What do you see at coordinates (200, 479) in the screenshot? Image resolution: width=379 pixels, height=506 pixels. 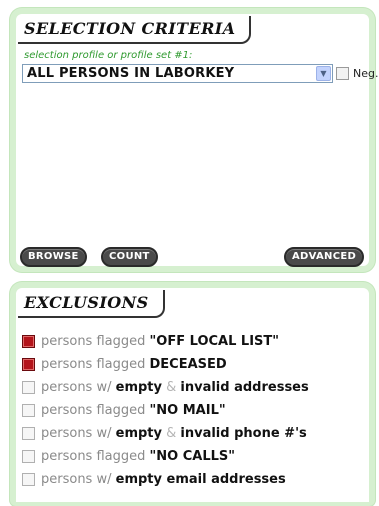 I see `exclusion-label-part: empty email addresses` at bounding box center [200, 479].